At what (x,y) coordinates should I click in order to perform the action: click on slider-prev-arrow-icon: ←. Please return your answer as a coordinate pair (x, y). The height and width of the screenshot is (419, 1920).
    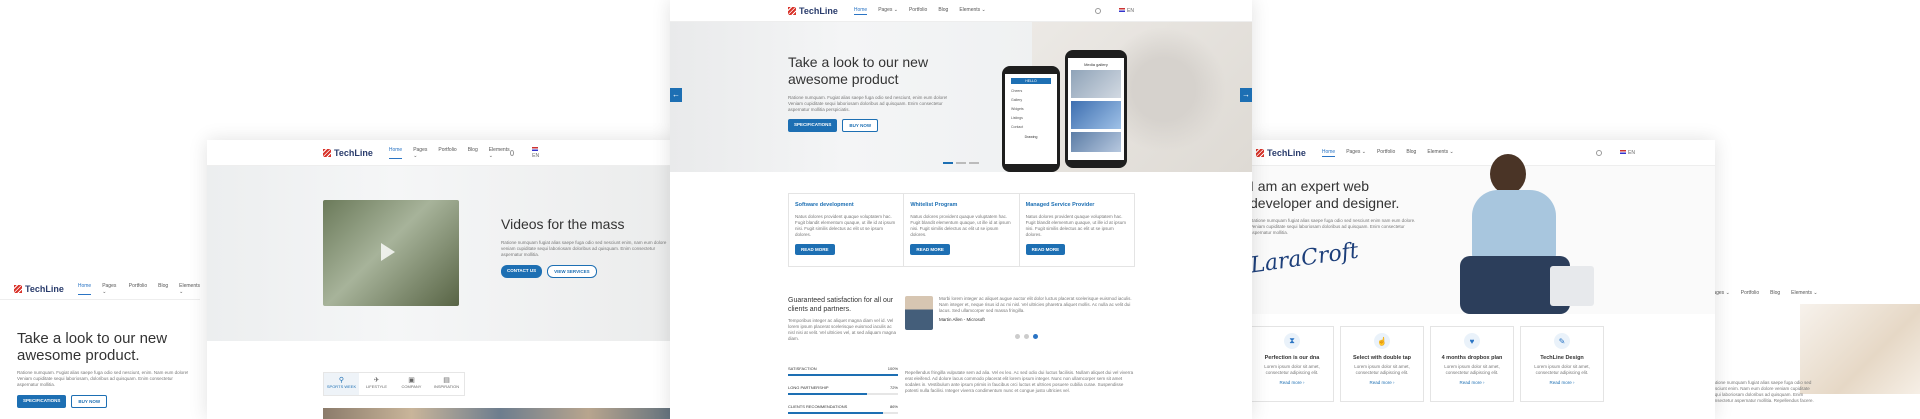
    Looking at the image, I should click on (676, 95).